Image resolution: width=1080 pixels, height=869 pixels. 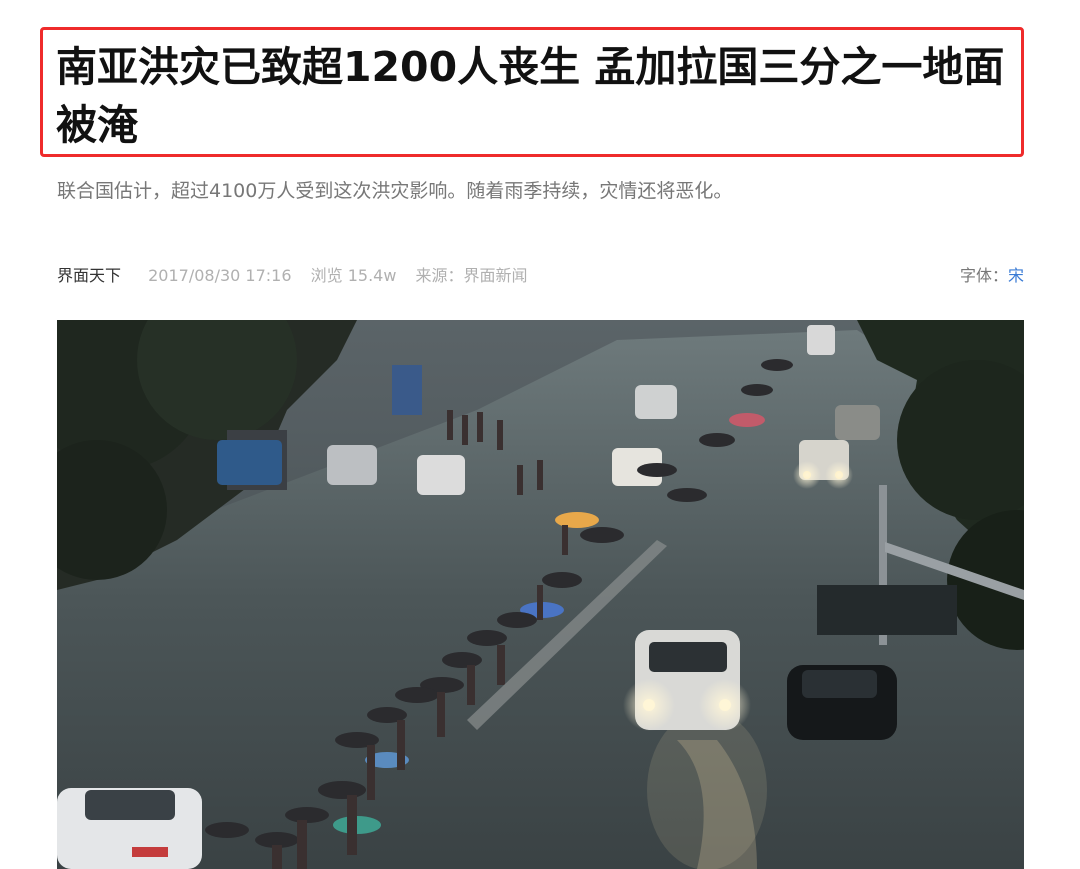 What do you see at coordinates (353, 275) in the screenshot?
I see `view-count: 浏览 15.4w` at bounding box center [353, 275].